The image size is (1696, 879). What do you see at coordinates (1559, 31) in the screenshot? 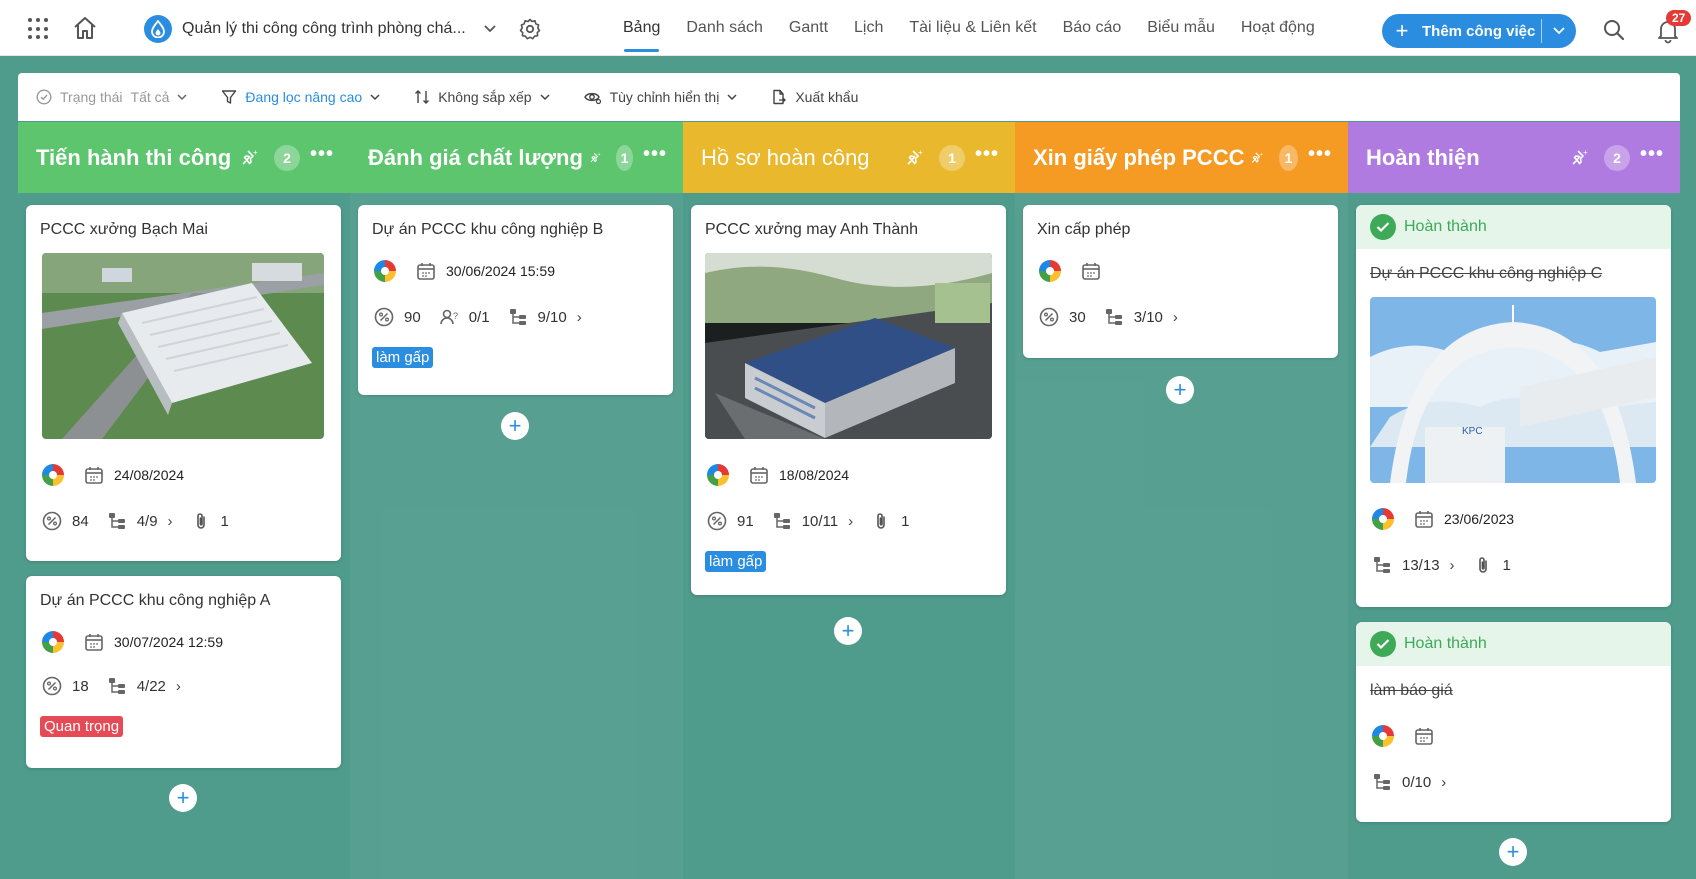
I see `add-task-dropdown` at bounding box center [1559, 31].